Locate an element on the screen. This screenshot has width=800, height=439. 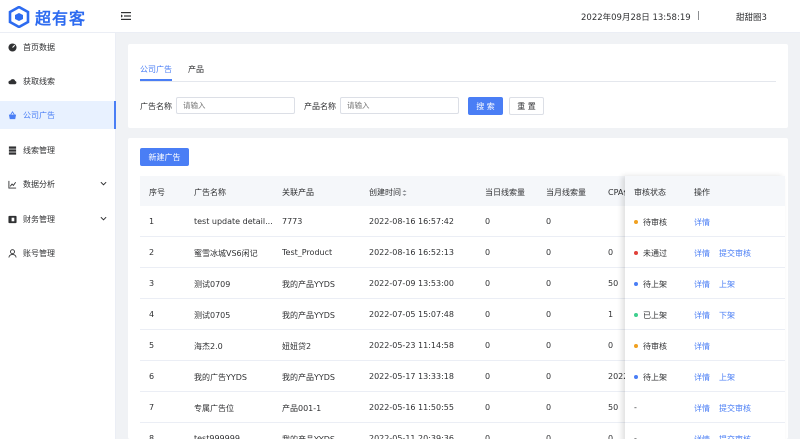
status-badge: 待上架 is located at coordinates (650, 377).